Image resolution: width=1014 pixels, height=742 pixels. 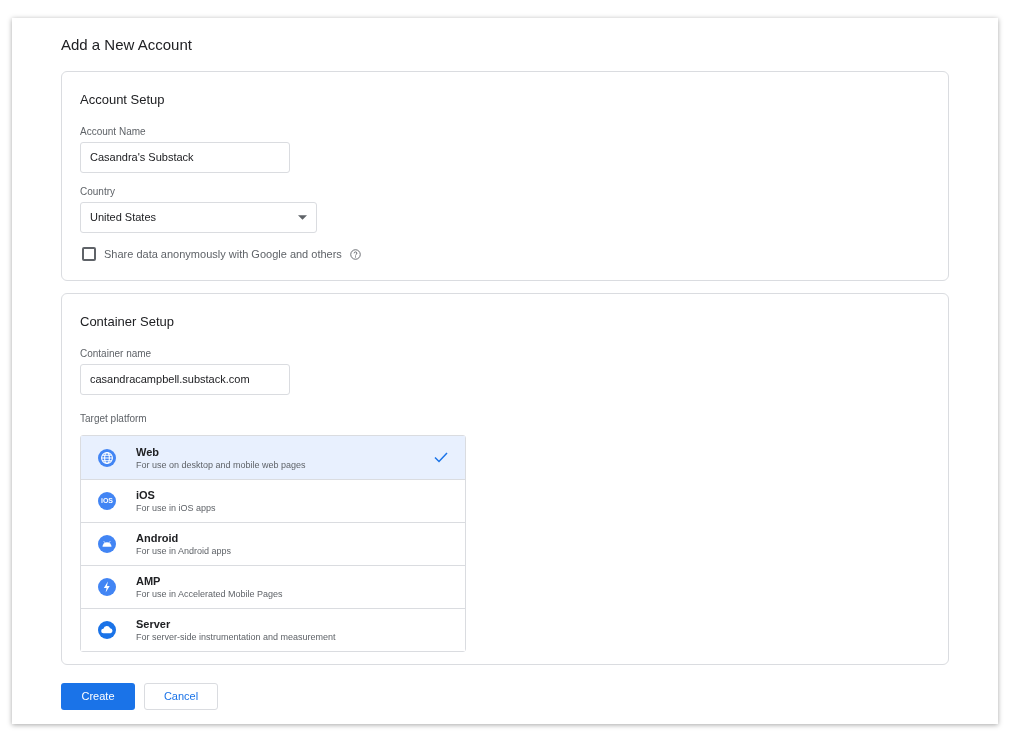 I want to click on platform-description: For use in Accelerated Mobile Pages, so click(x=210, y=594).